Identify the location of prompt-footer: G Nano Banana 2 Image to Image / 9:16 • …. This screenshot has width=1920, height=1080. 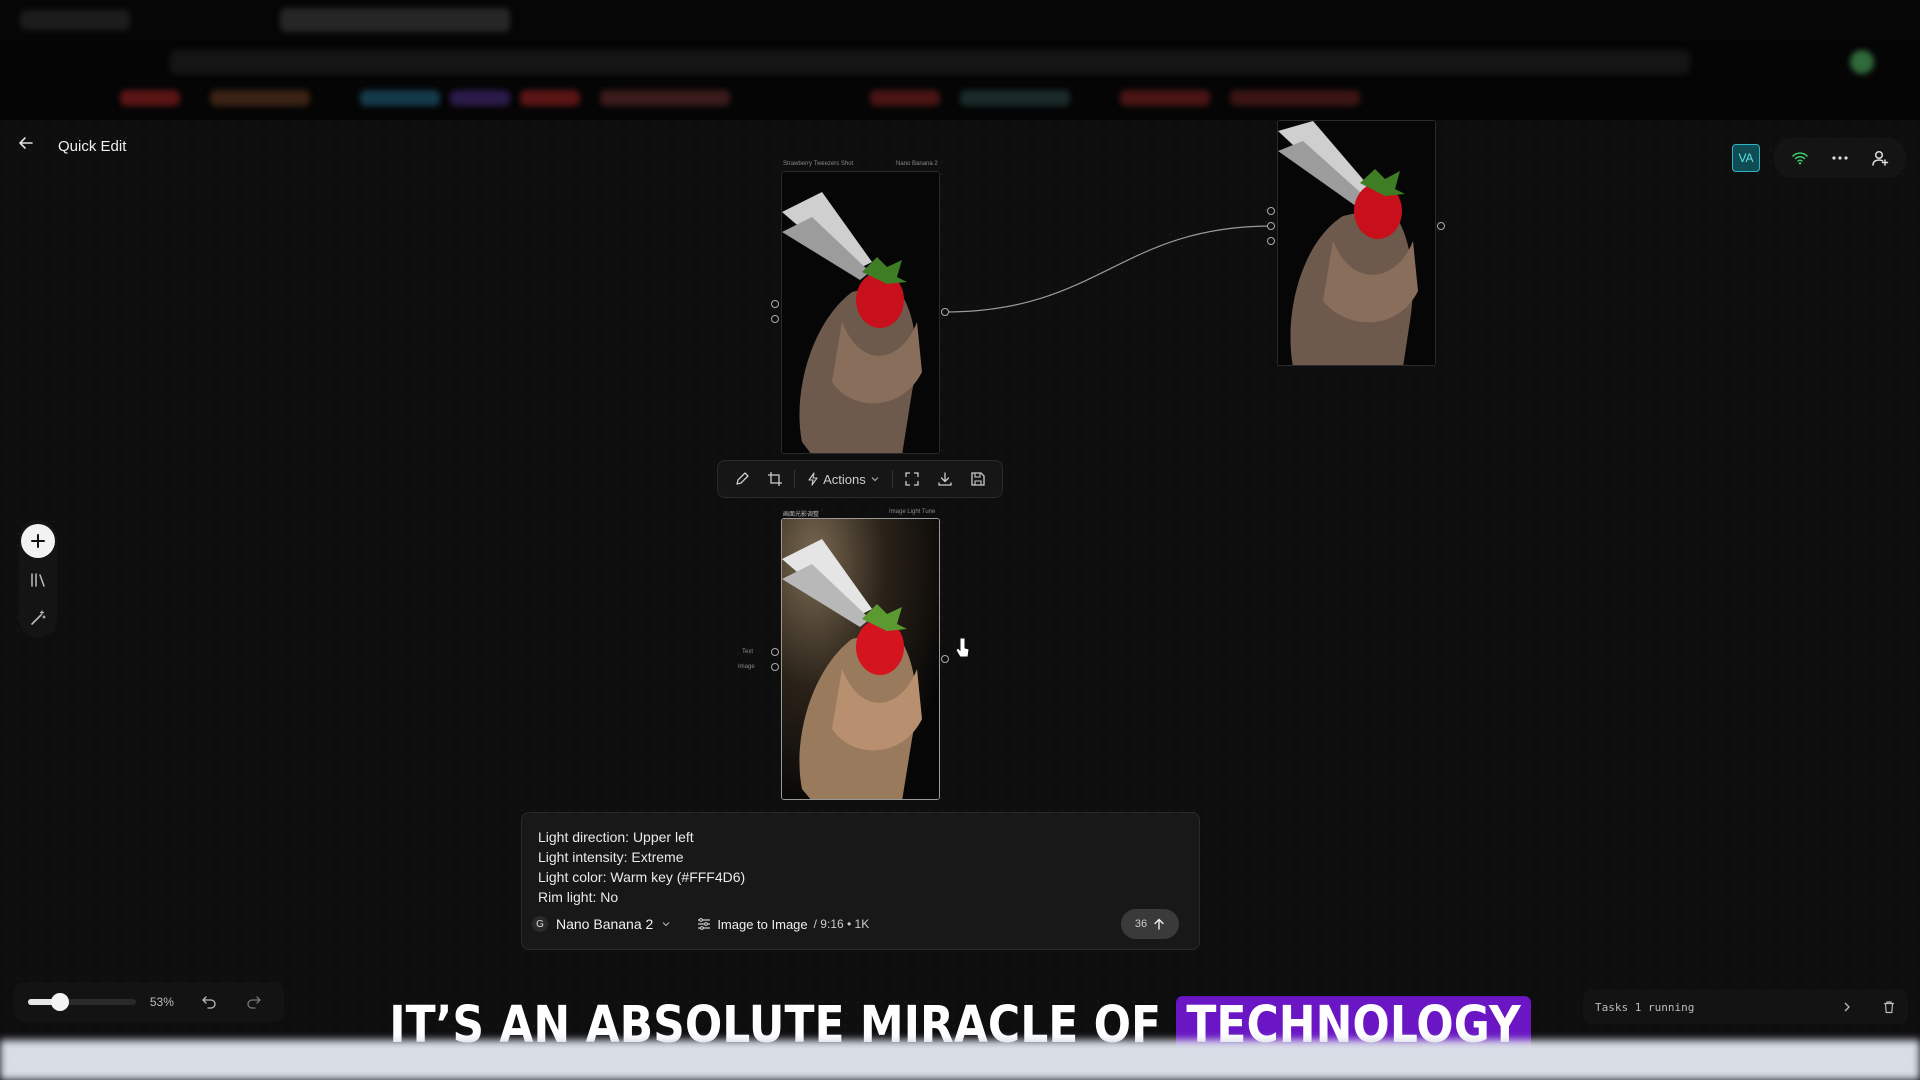
(860, 924).